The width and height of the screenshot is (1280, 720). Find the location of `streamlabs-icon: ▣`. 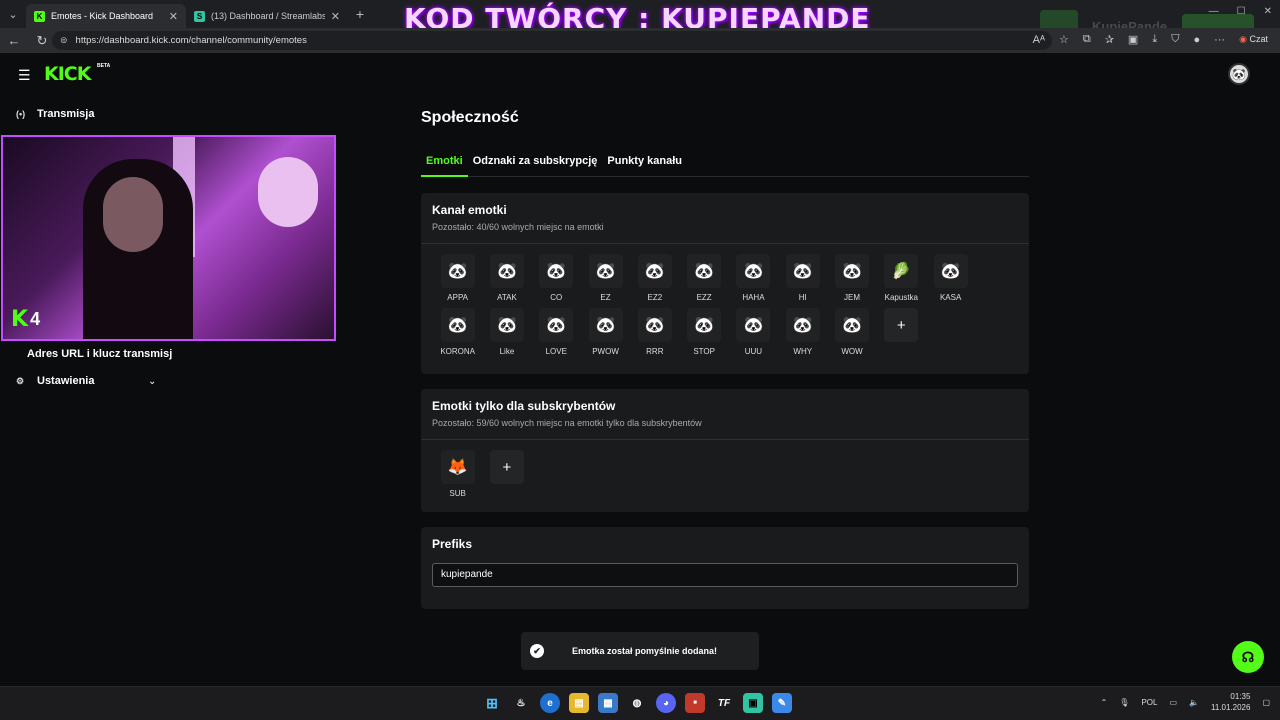

streamlabs-icon: ▣ is located at coordinates (753, 703).